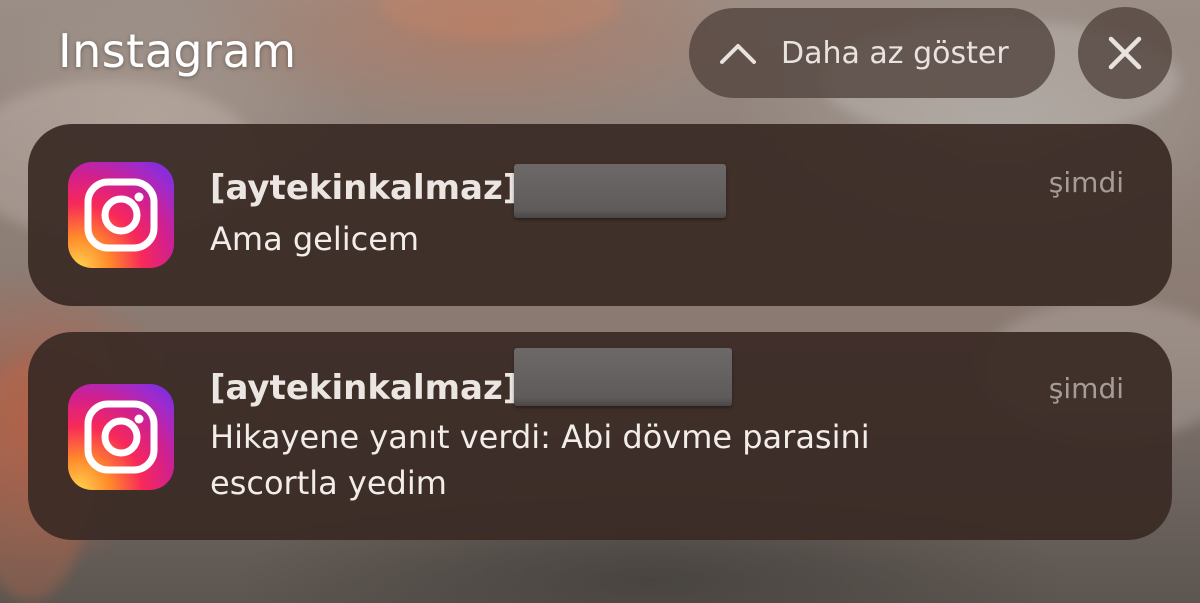 This screenshot has width=1200, height=603. I want to click on message-line: escortla yedim, so click(328, 483).